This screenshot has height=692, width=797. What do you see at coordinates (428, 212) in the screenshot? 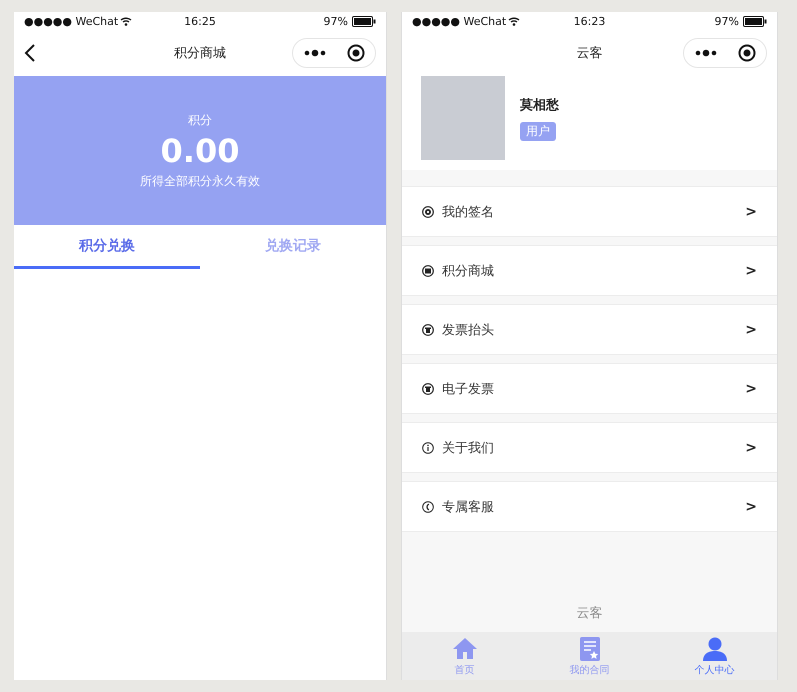
I see `gear-icon` at bounding box center [428, 212].